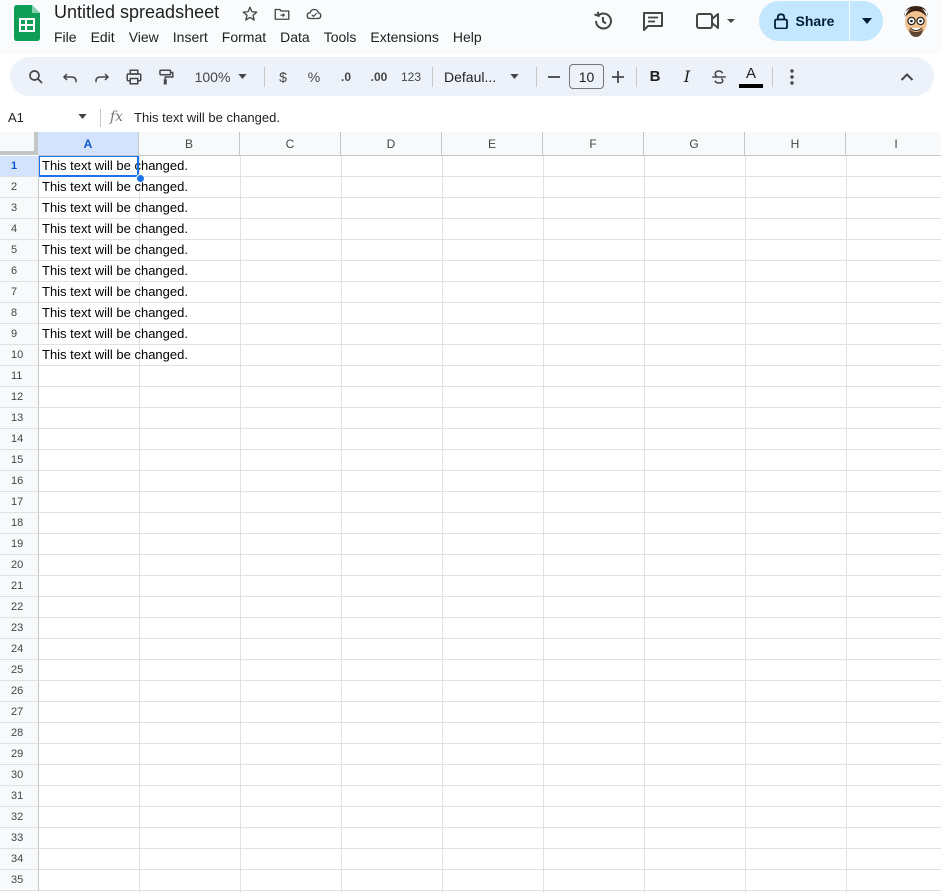  Describe the element at coordinates (115, 312) in the screenshot. I see `cell-a8: This text will be changed.` at that location.